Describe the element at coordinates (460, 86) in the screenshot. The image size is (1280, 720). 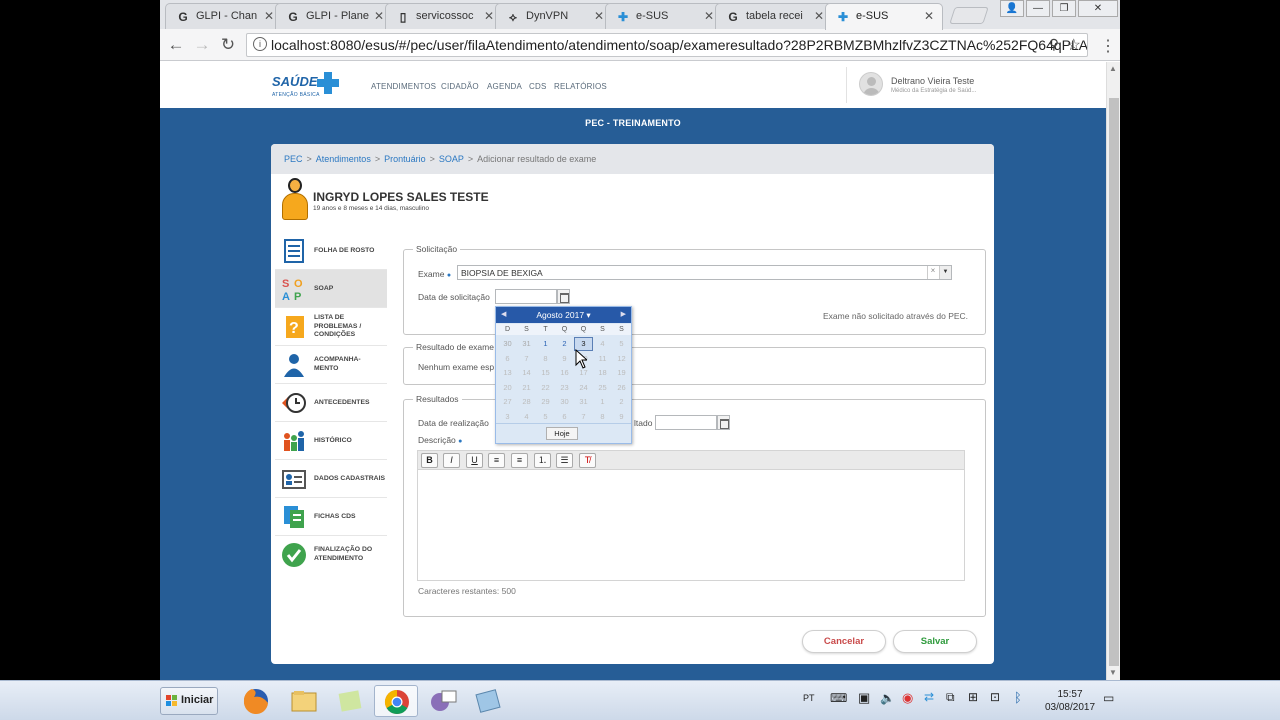
I see `nav-cidadao: CIDADÃO` at that location.